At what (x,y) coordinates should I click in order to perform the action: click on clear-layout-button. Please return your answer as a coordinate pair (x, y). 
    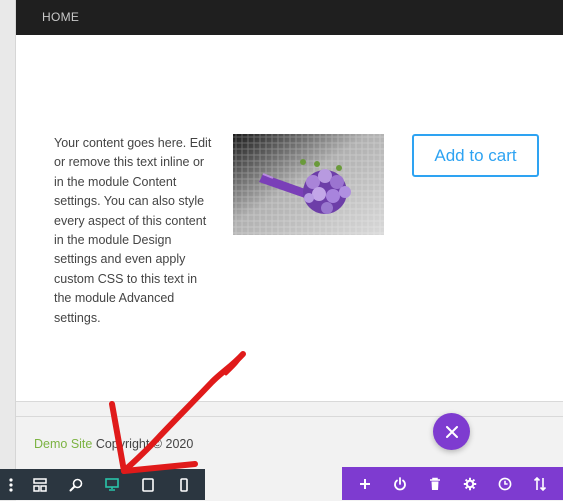
    Looking at the image, I should click on (435, 484).